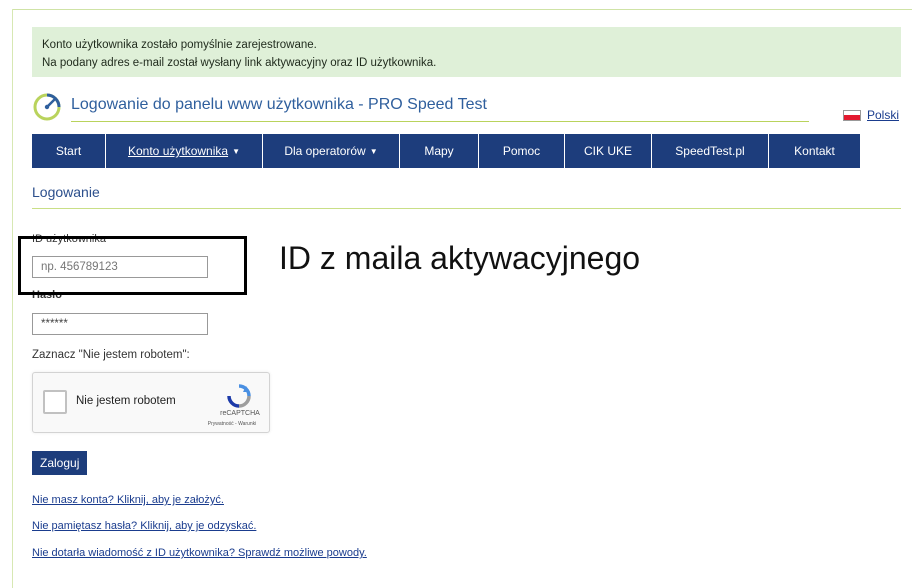  What do you see at coordinates (240, 413) in the screenshot?
I see `captcha-brand: reCAPTCHA` at bounding box center [240, 413].